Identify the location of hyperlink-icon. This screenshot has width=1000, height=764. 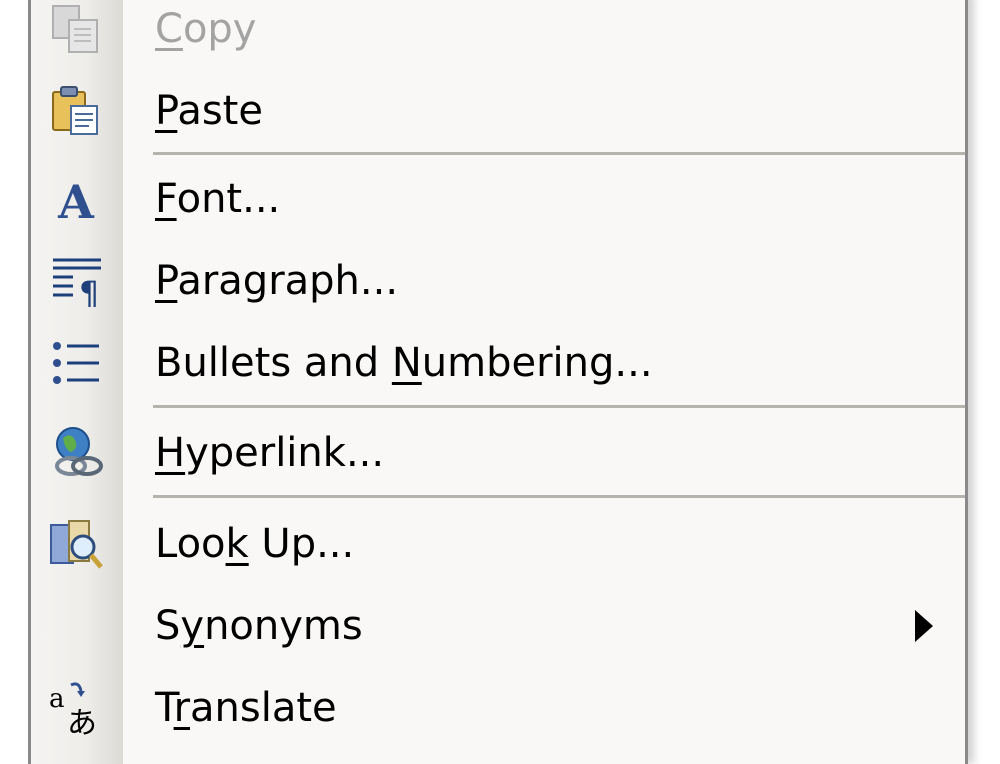
(79, 451).